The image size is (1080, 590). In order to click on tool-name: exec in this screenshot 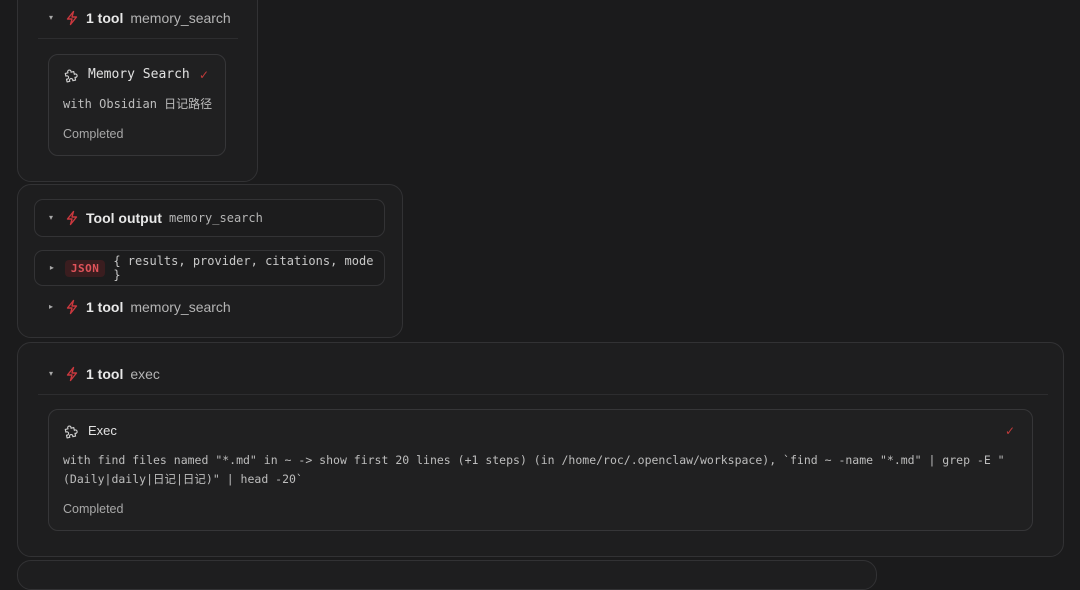, I will do `click(145, 374)`.